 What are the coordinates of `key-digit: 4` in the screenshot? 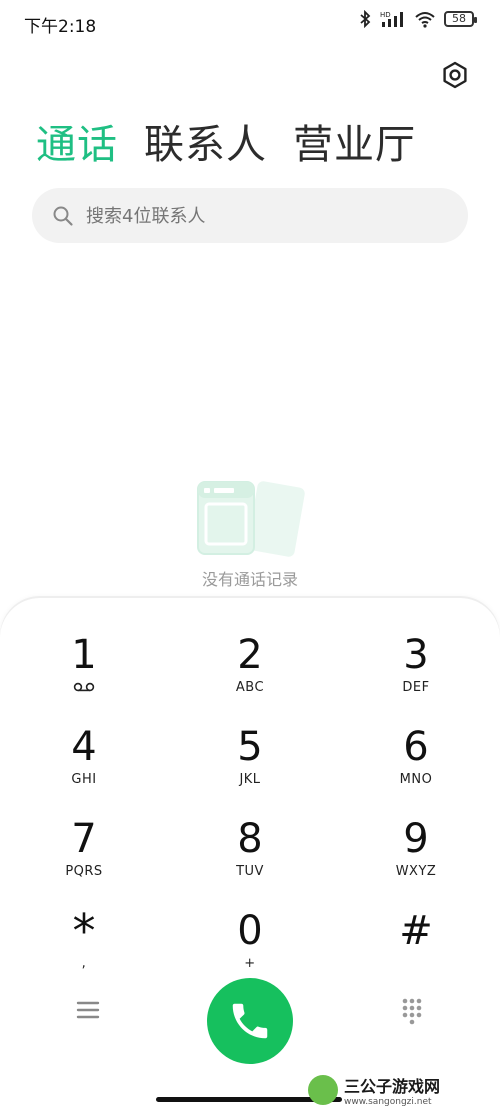 It's located at (84, 747).